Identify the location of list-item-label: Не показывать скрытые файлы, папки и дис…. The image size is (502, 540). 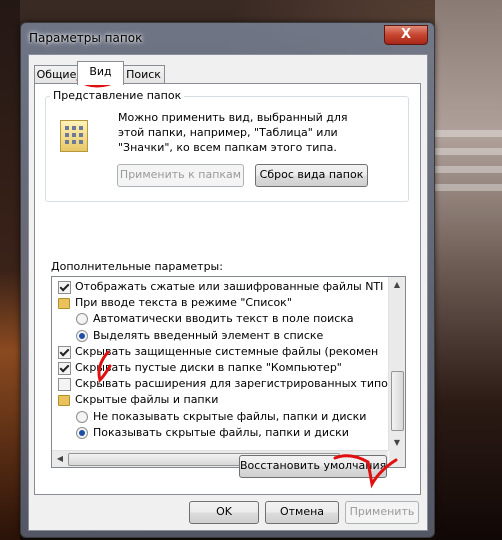
(230, 416).